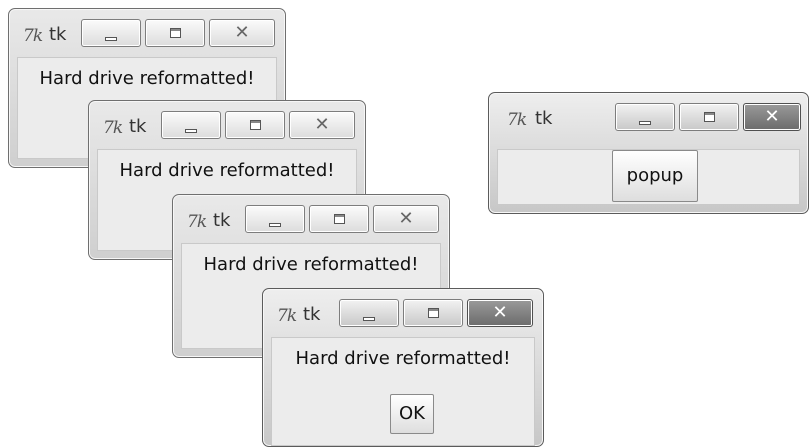 The height and width of the screenshot is (447, 811). I want to click on popup-button: popup, so click(655, 176).